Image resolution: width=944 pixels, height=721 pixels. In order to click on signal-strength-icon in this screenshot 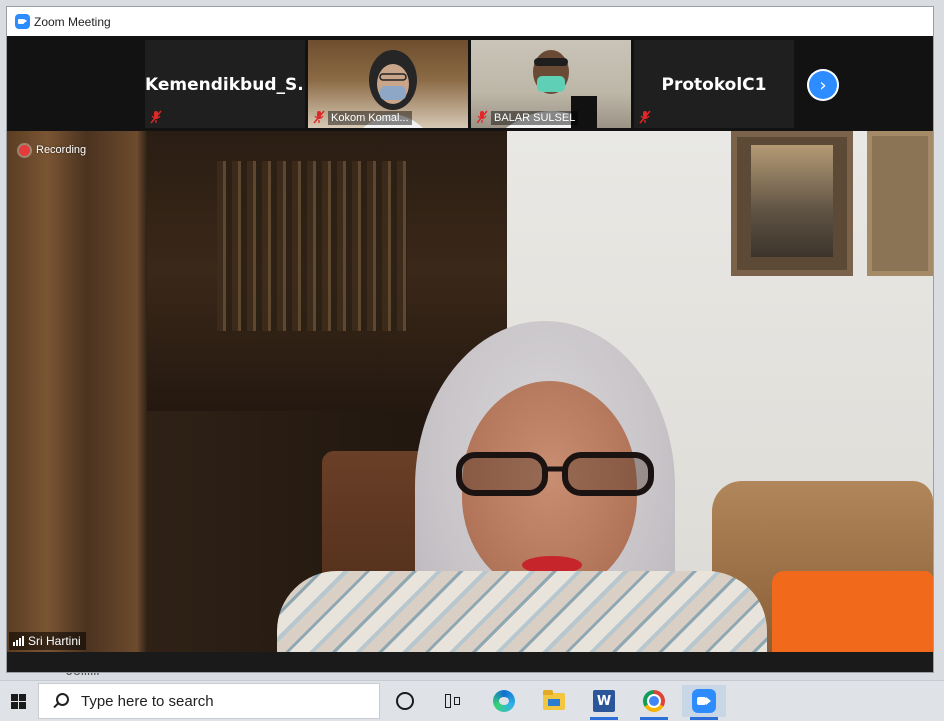, I will do `click(18, 641)`.